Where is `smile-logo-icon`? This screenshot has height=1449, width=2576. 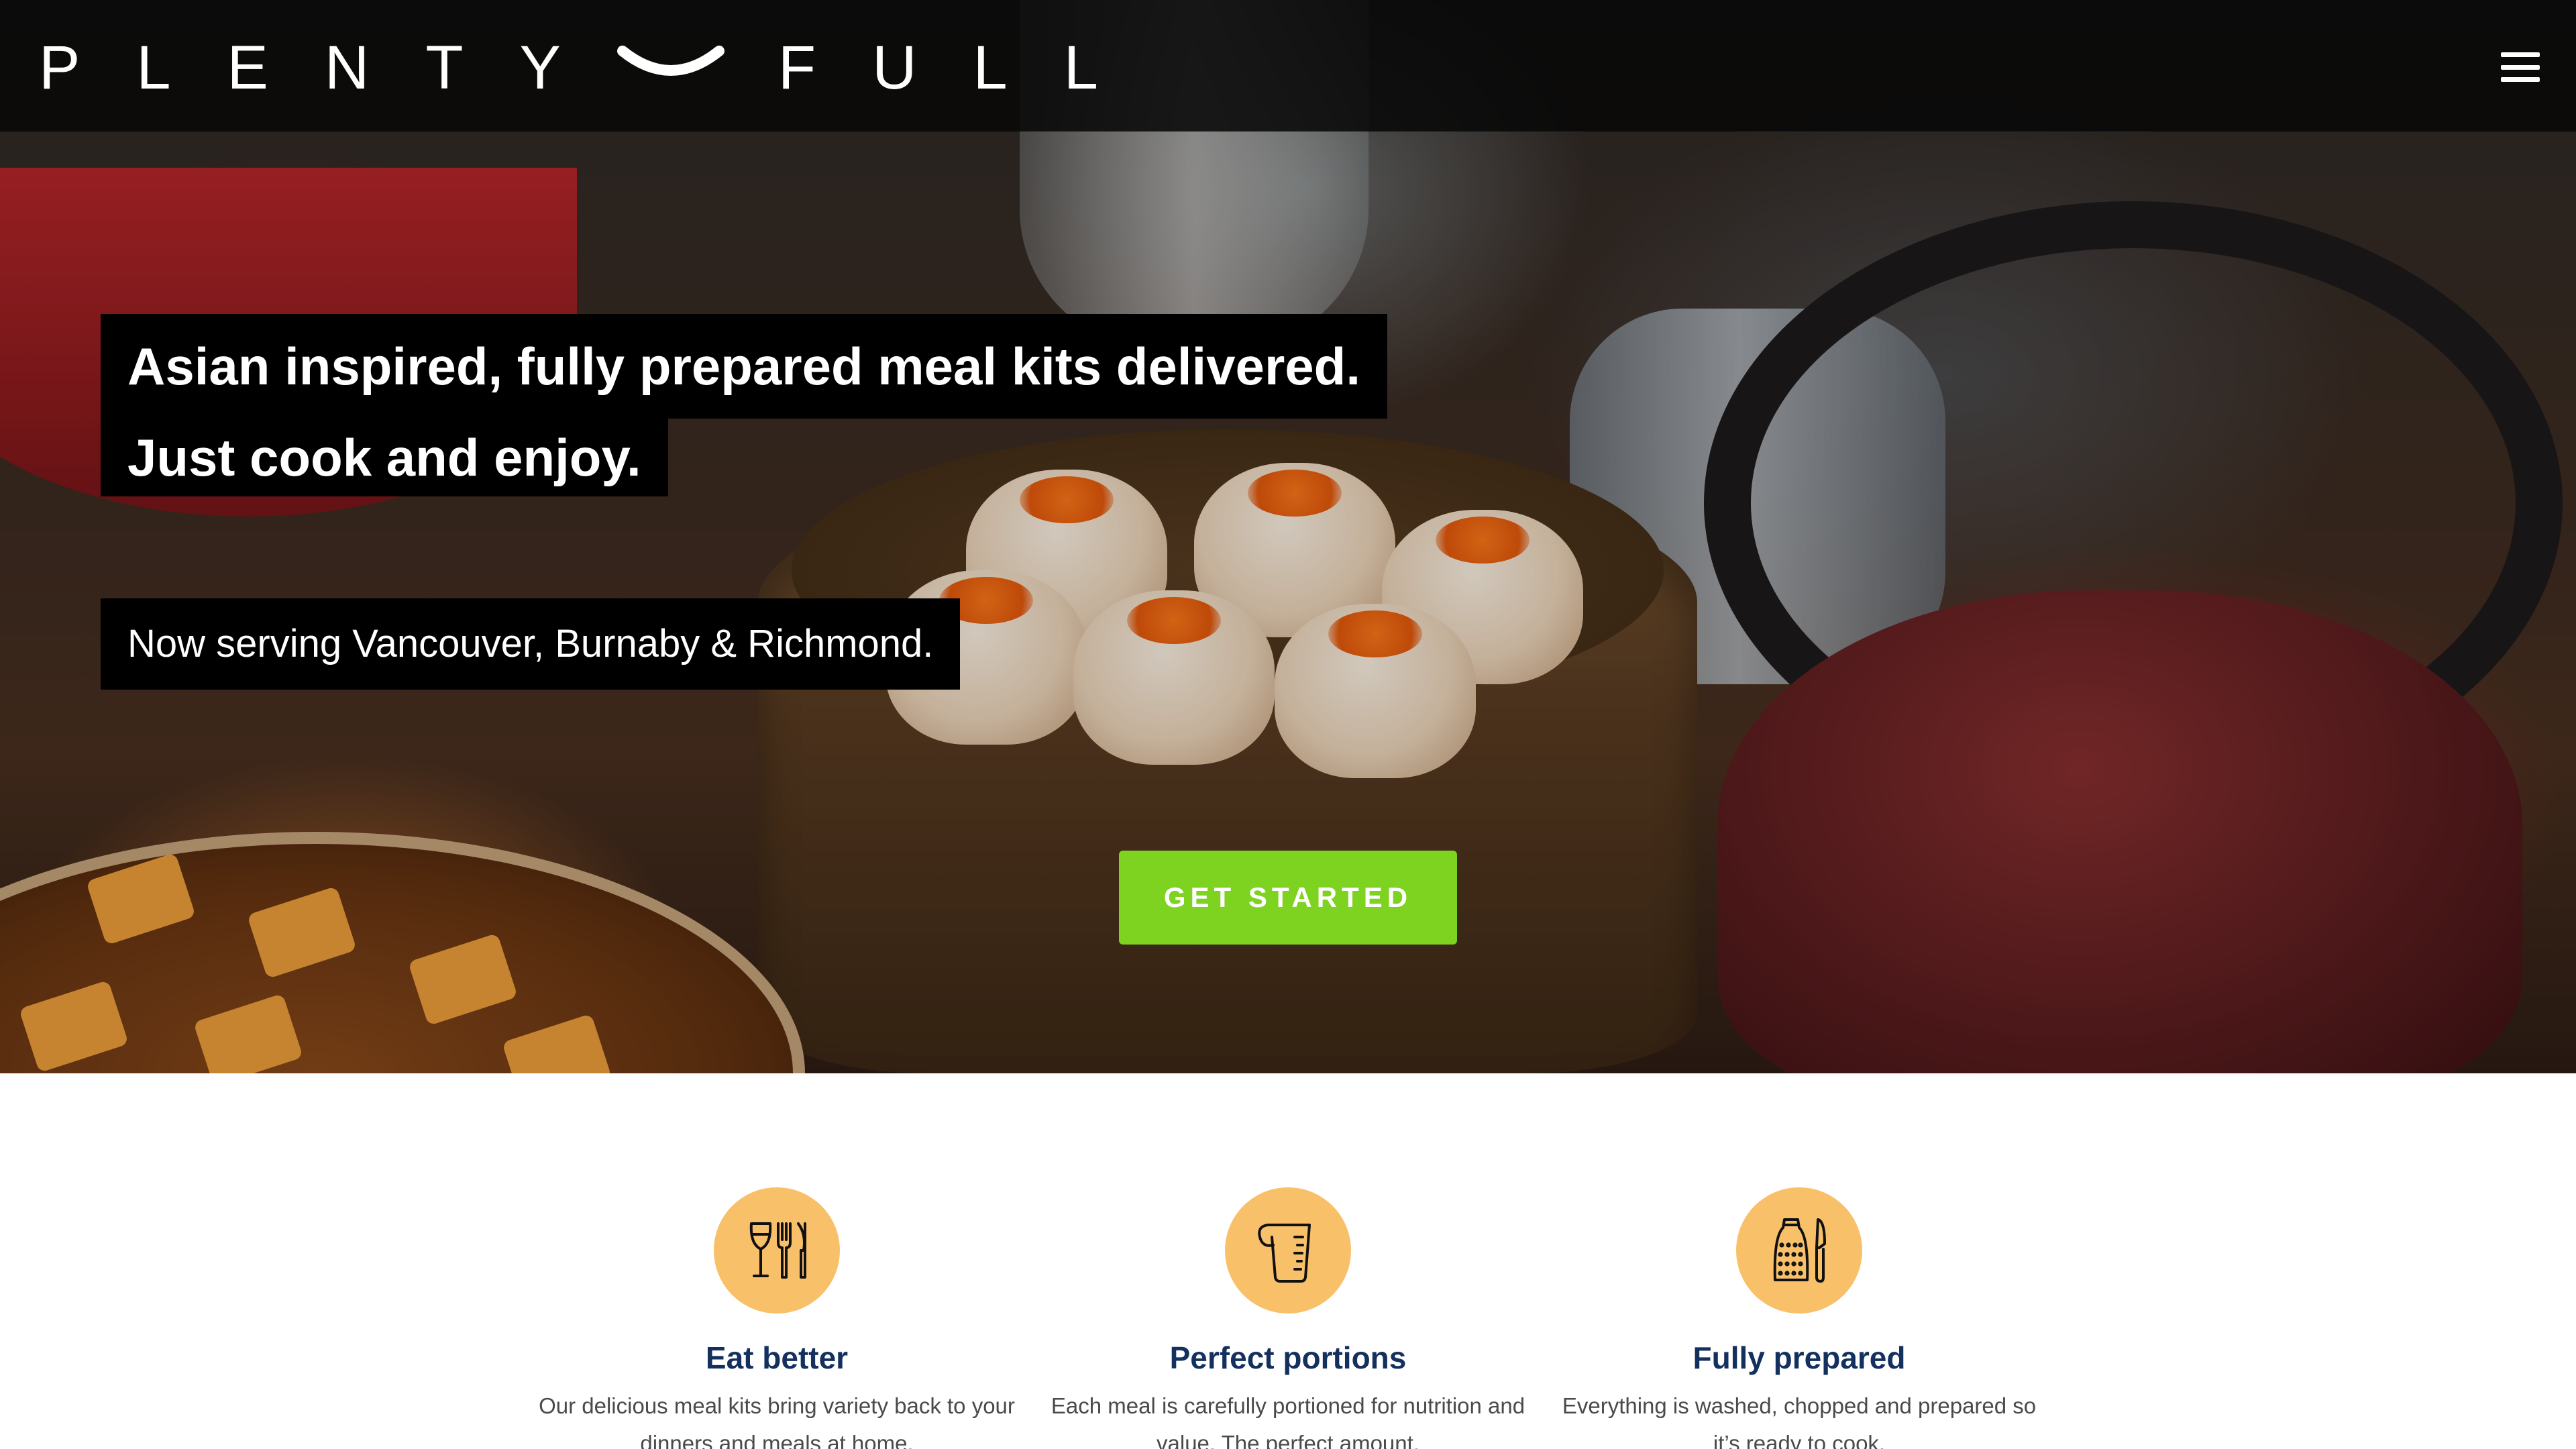 smile-logo-icon is located at coordinates (670, 61).